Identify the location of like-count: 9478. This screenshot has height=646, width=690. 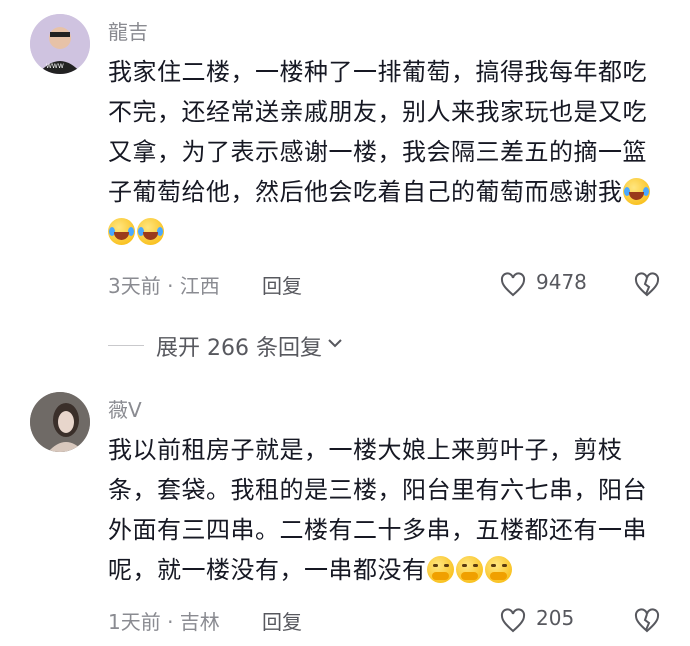
(561, 282).